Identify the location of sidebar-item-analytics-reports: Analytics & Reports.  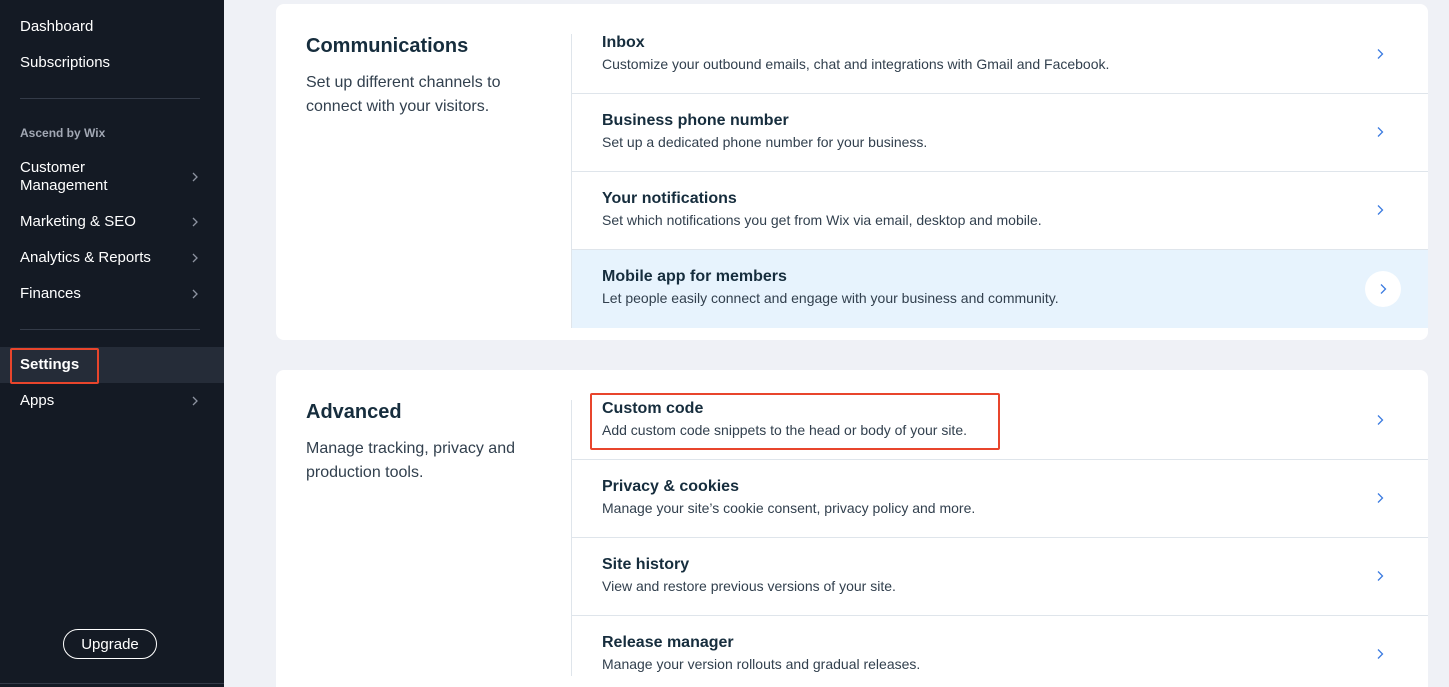
(112, 258).